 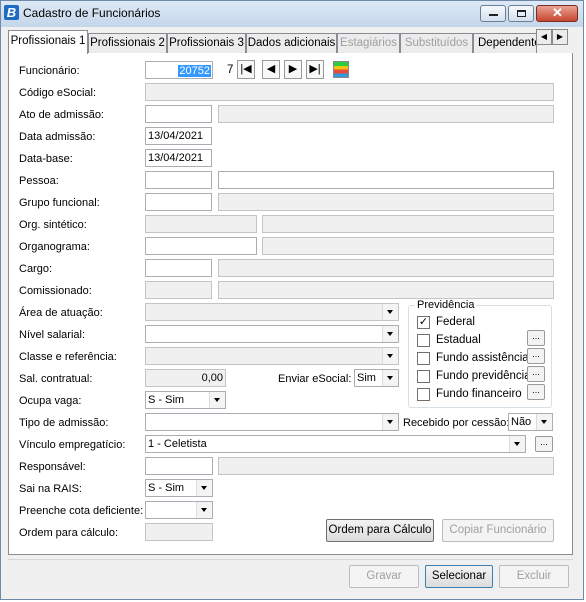 What do you see at coordinates (368, 43) in the screenshot?
I see `tab-estagiarios: Estagiários` at bounding box center [368, 43].